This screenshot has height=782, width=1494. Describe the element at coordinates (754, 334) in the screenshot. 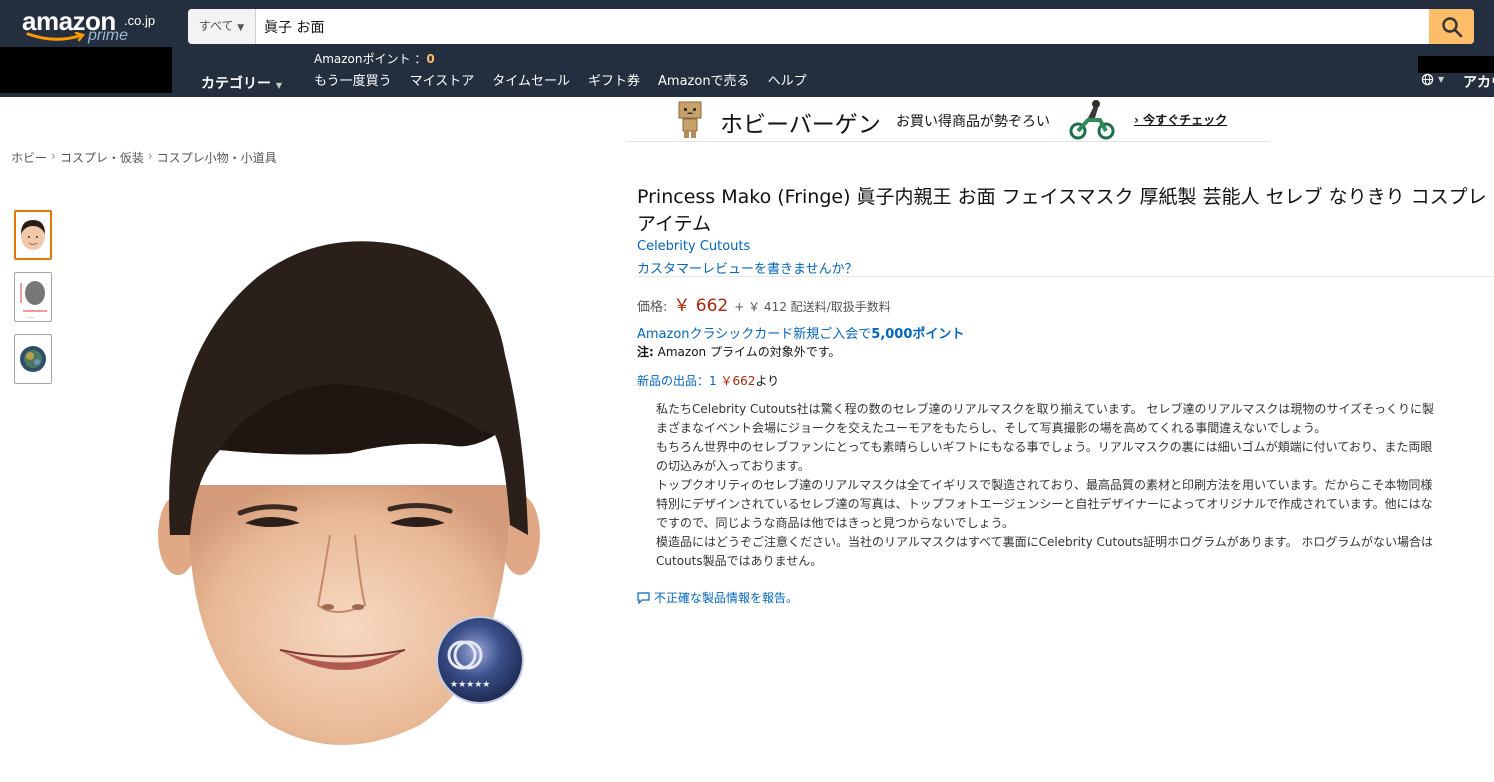

I see `card-promo-text: Amazonクラシックカード新規ご入会で` at that location.